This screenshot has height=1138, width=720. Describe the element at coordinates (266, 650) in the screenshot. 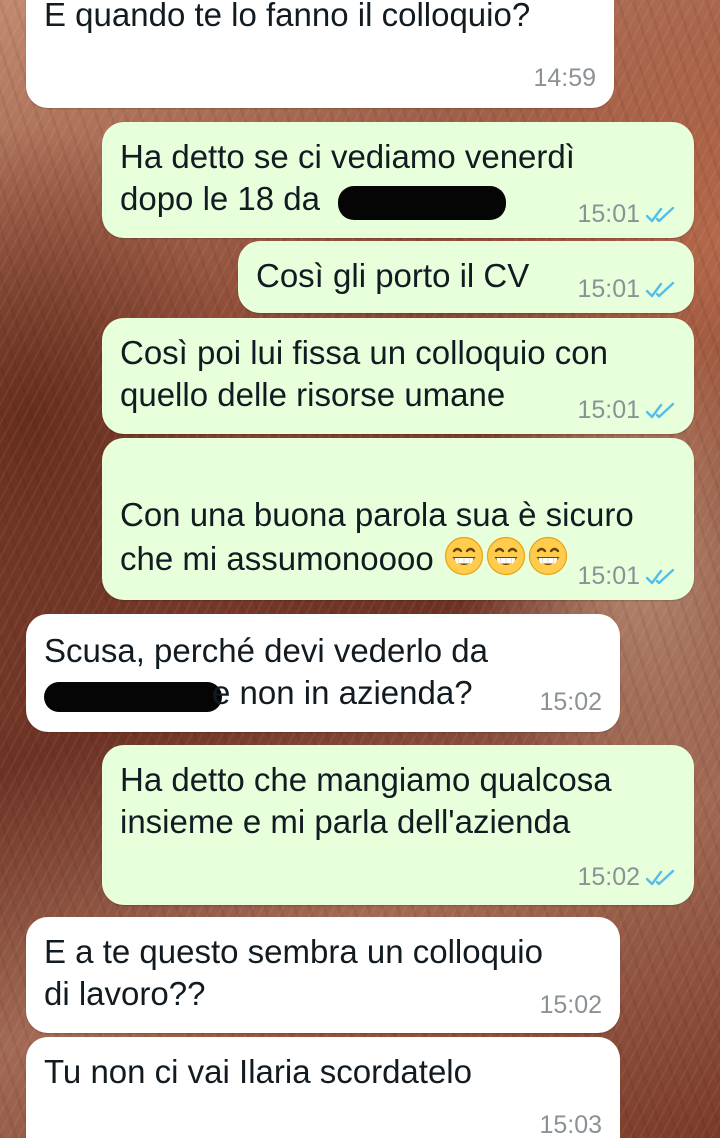

I see `message-text: Scusa, perché devi vederlo da` at that location.